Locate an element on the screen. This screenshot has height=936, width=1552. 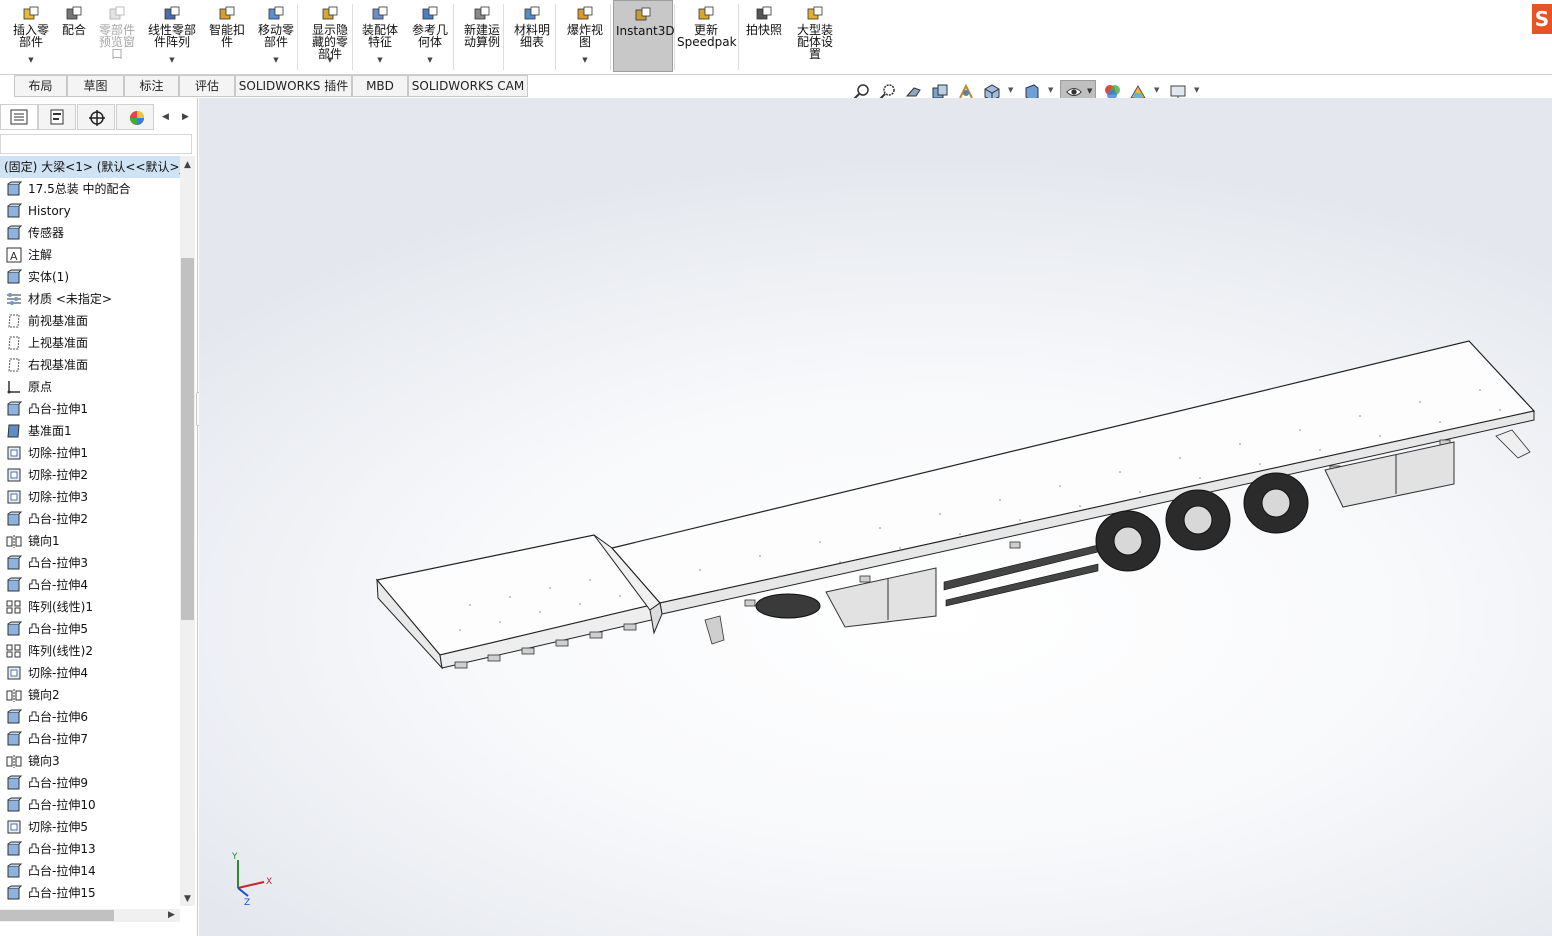
tree-node: 切除-拉伸1 is located at coordinates (90, 453).